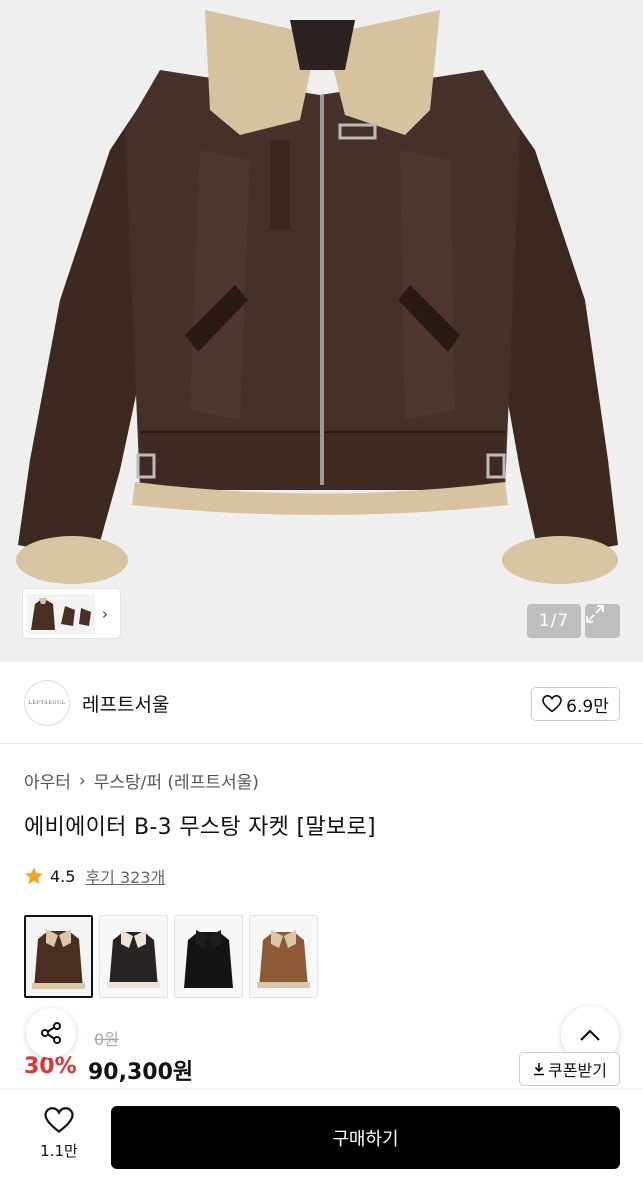  Describe the element at coordinates (141, 1072) in the screenshot. I see `final-price: 90,300원` at that location.